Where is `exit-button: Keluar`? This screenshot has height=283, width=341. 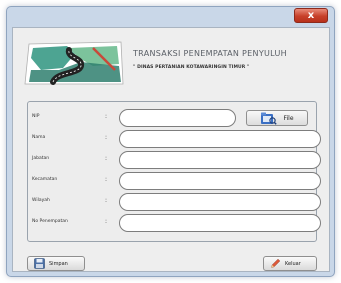 exit-button: Keluar is located at coordinates (290, 263).